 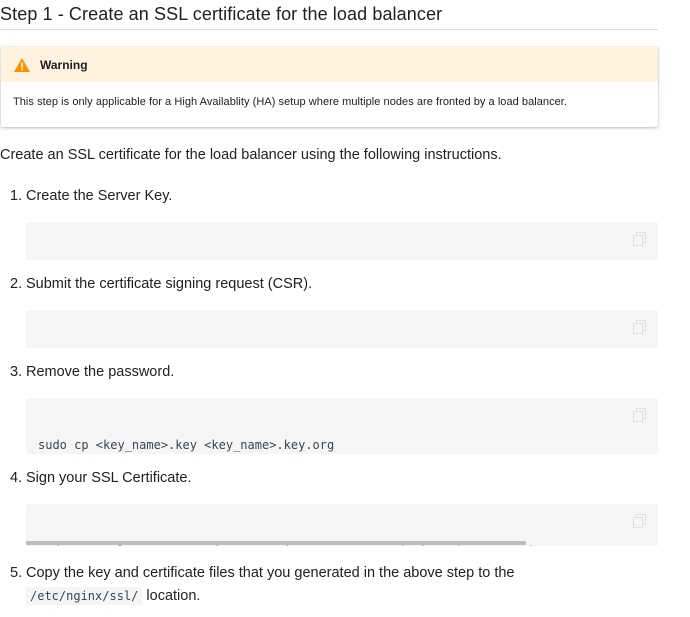 I want to click on step-text: Create the Server Key., so click(x=99, y=196).